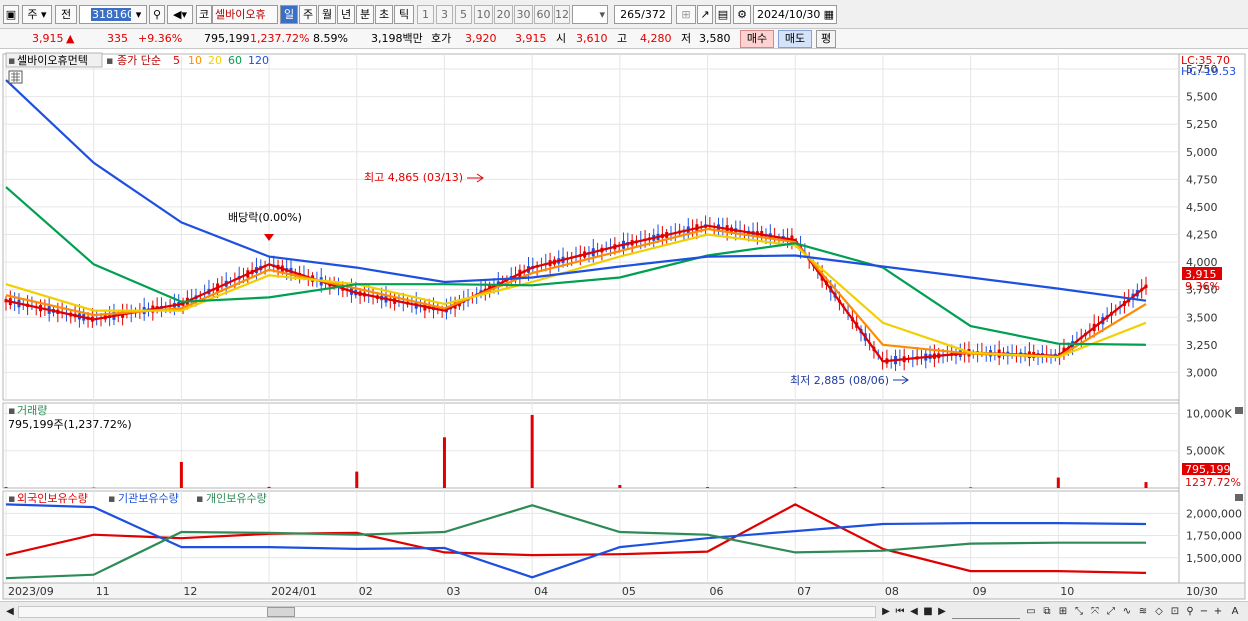  What do you see at coordinates (1079, 612) in the screenshot?
I see `fit-icon: ⤡` at bounding box center [1079, 612].